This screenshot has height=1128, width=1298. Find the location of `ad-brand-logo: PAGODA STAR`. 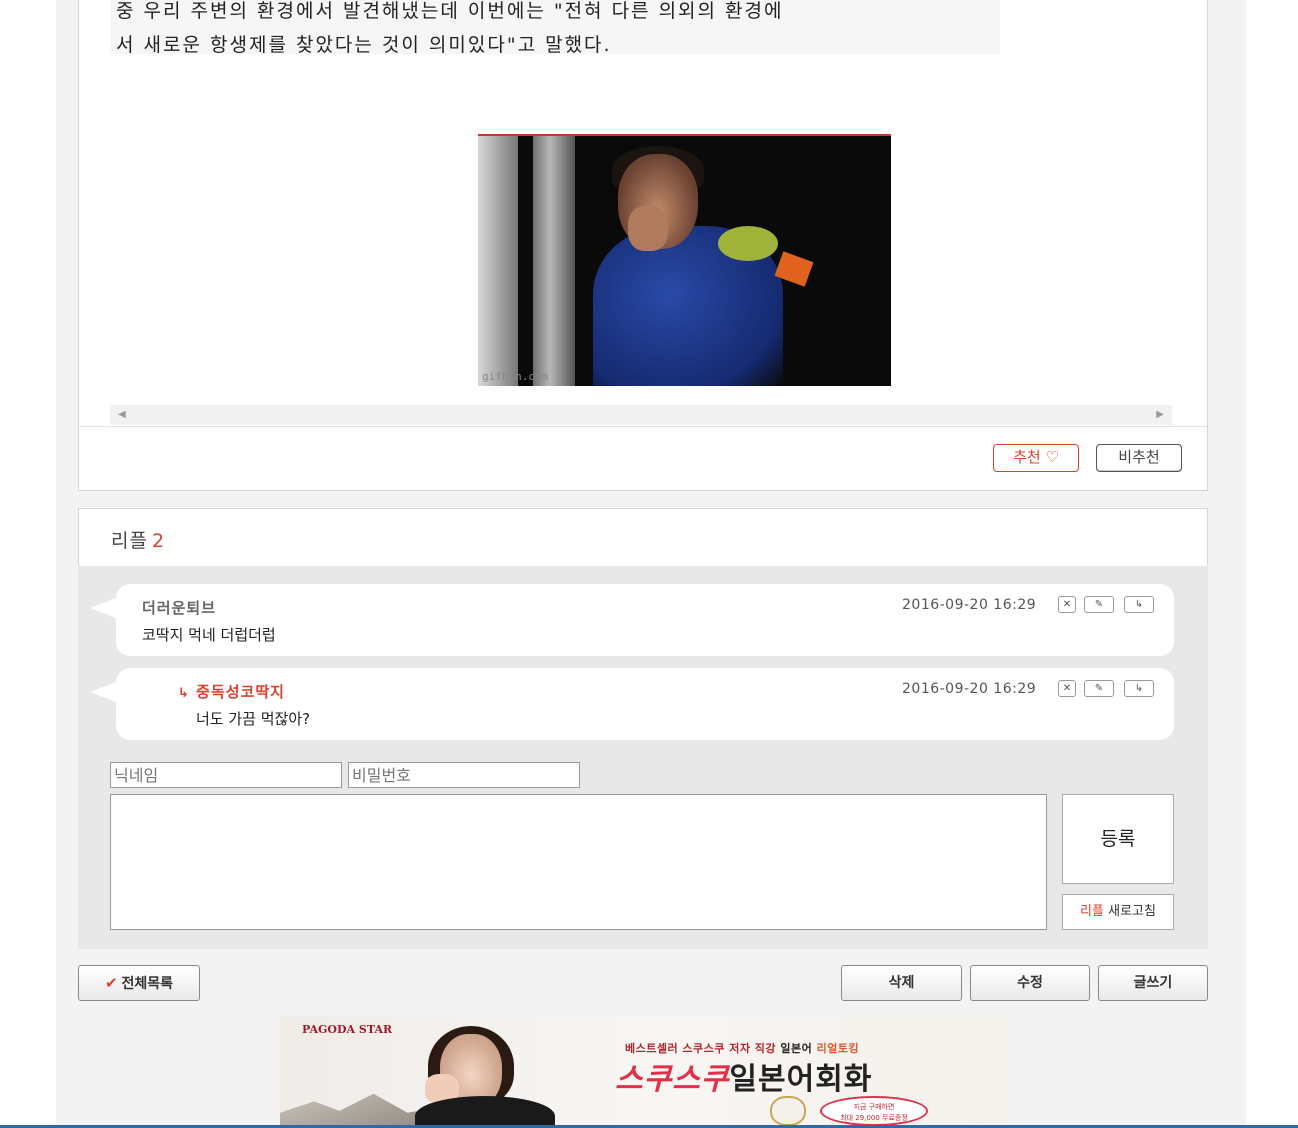

ad-brand-logo: PAGODA STAR is located at coordinates (347, 1029).